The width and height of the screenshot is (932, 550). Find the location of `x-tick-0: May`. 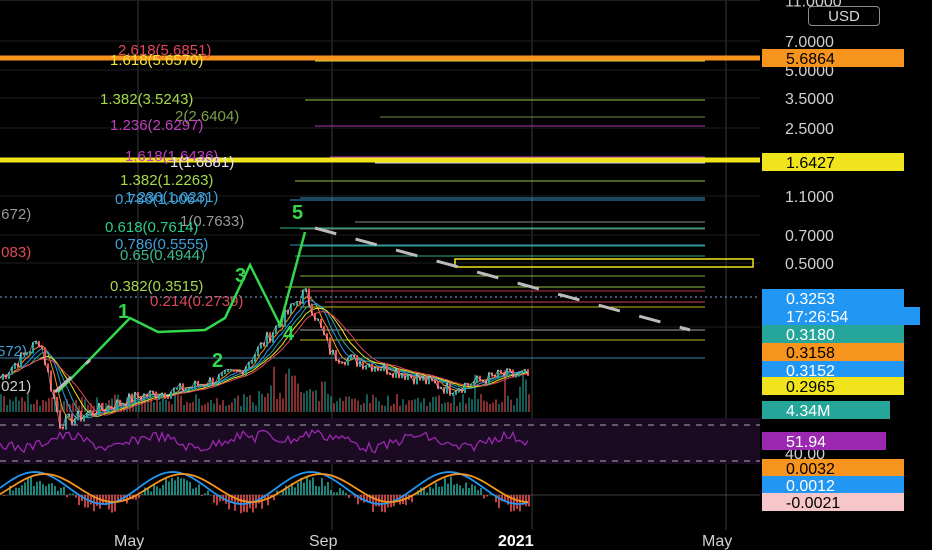

x-tick-0: May is located at coordinates (129, 541).